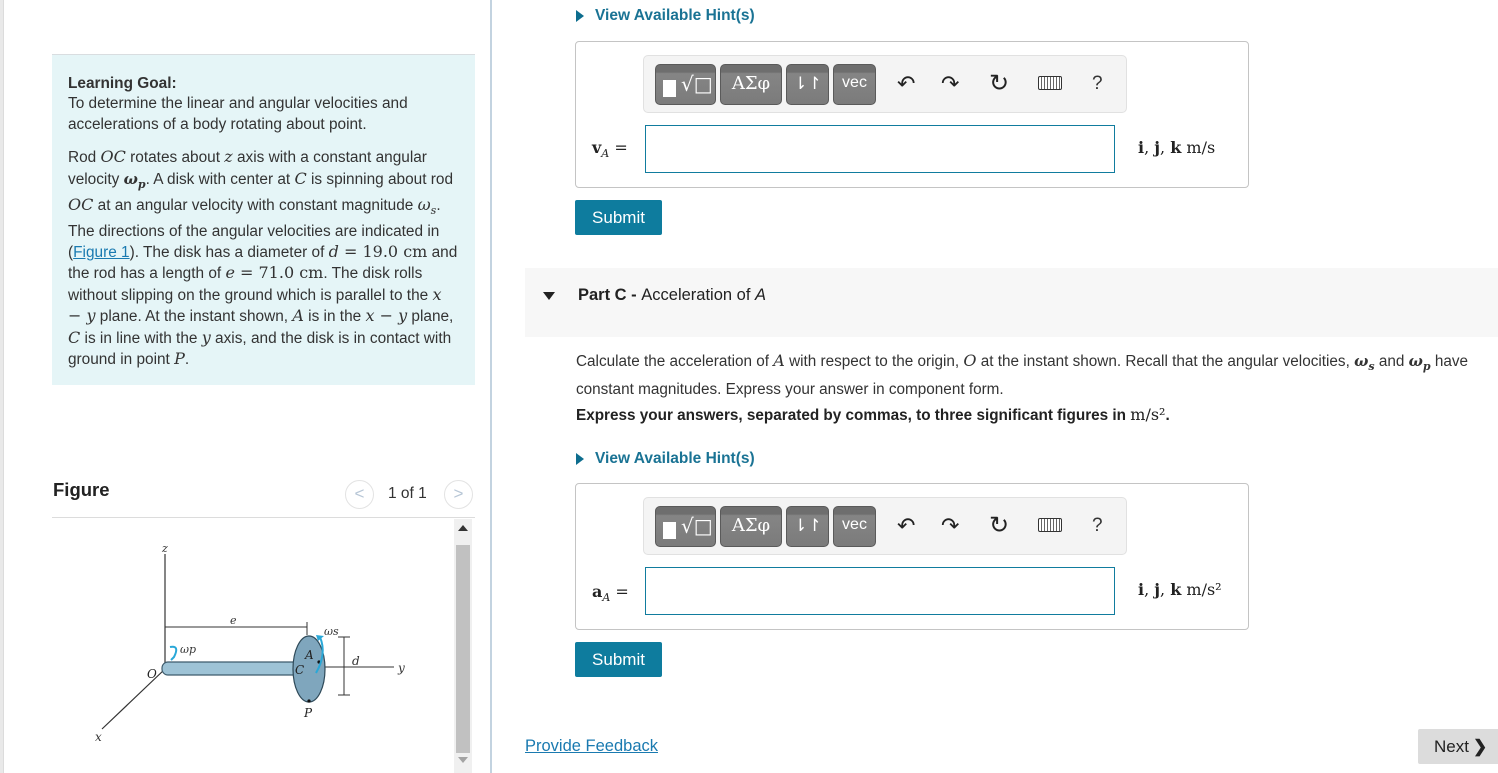 The width and height of the screenshot is (1498, 773). I want to click on figure-scrollbar, so click(463, 646).